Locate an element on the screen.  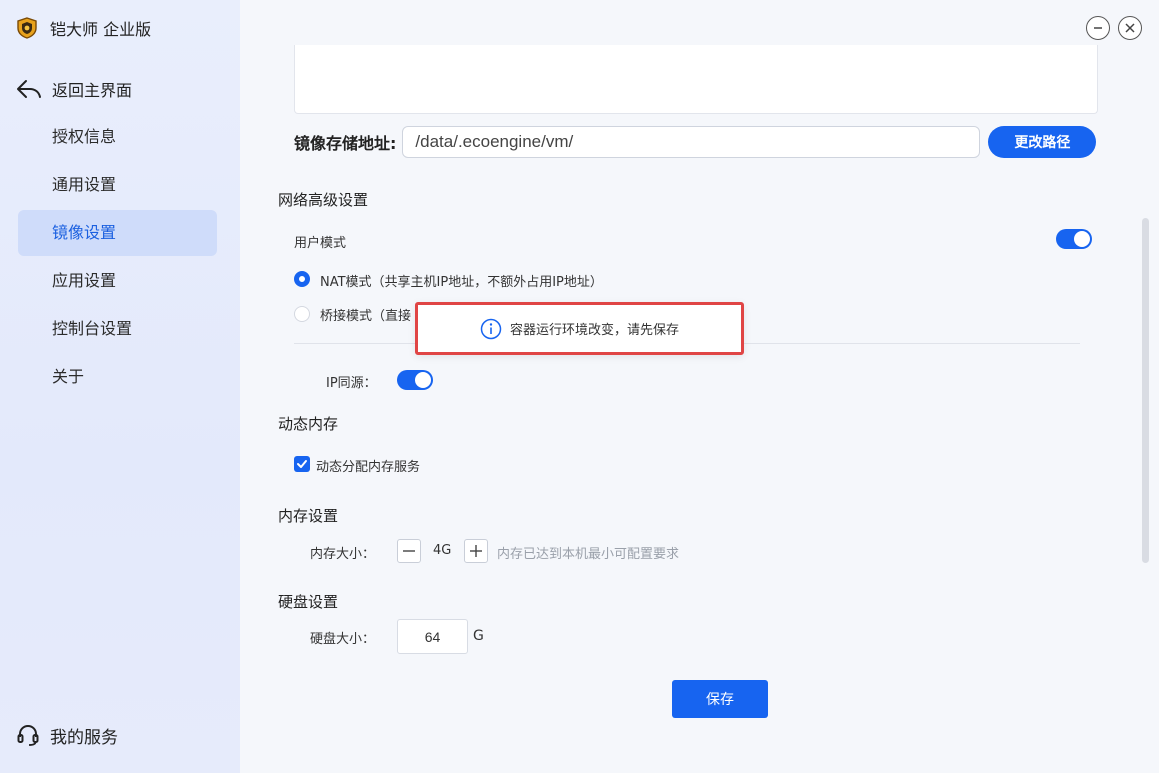
toast-message: 容器运行环境改变，请先保存 is located at coordinates (579, 328).